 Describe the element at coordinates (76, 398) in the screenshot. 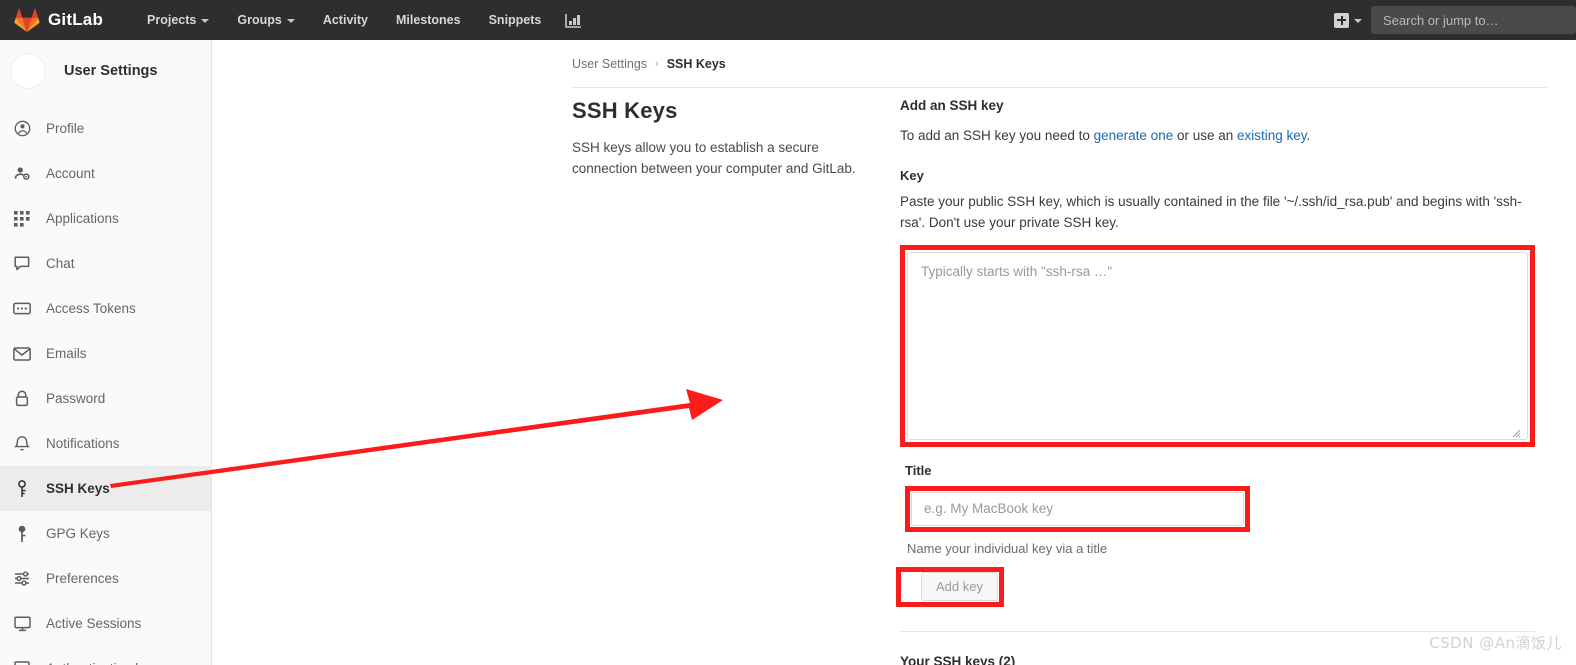

I see `sidebar-item-password-label: Password` at that location.